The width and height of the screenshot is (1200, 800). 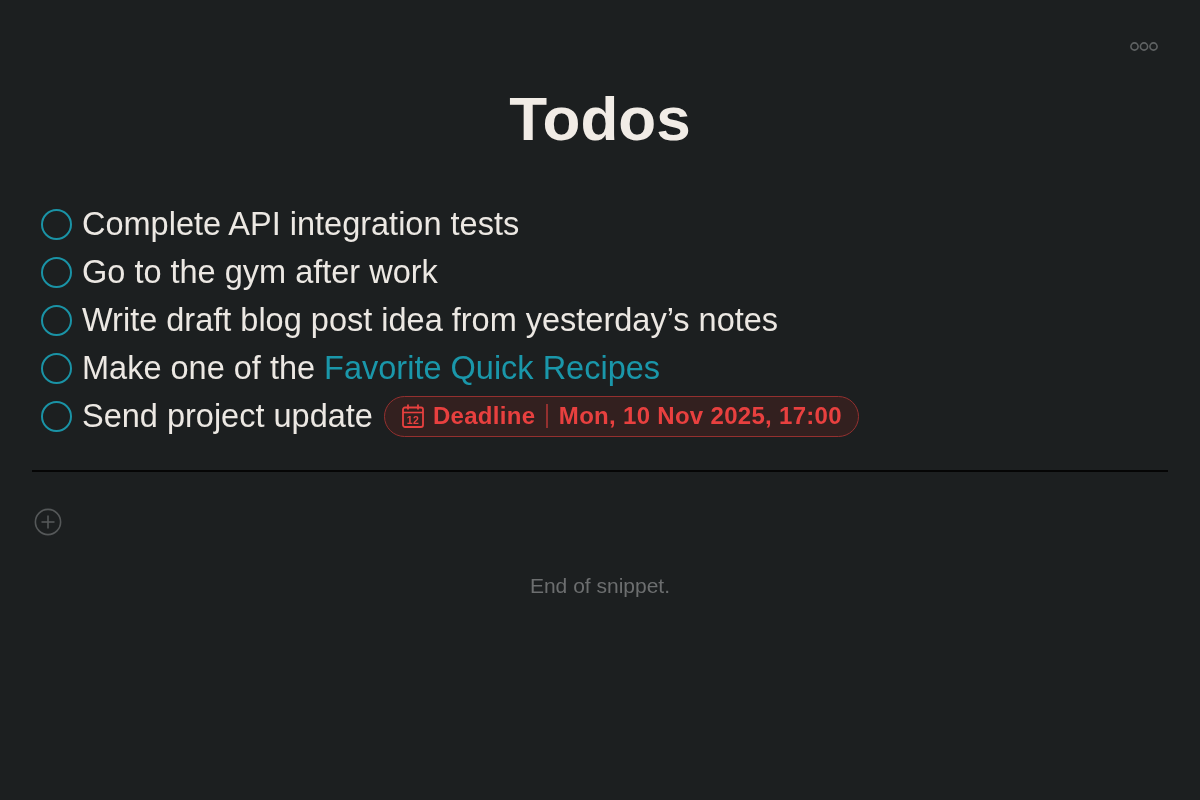 What do you see at coordinates (600, 119) in the screenshot?
I see `page-title: Todos` at bounding box center [600, 119].